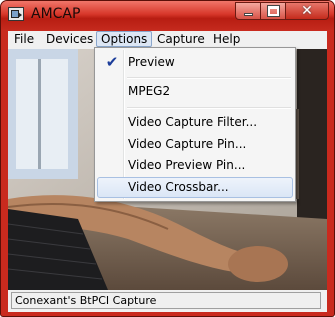  What do you see at coordinates (248, 11) in the screenshot?
I see `minimize-button` at bounding box center [248, 11].